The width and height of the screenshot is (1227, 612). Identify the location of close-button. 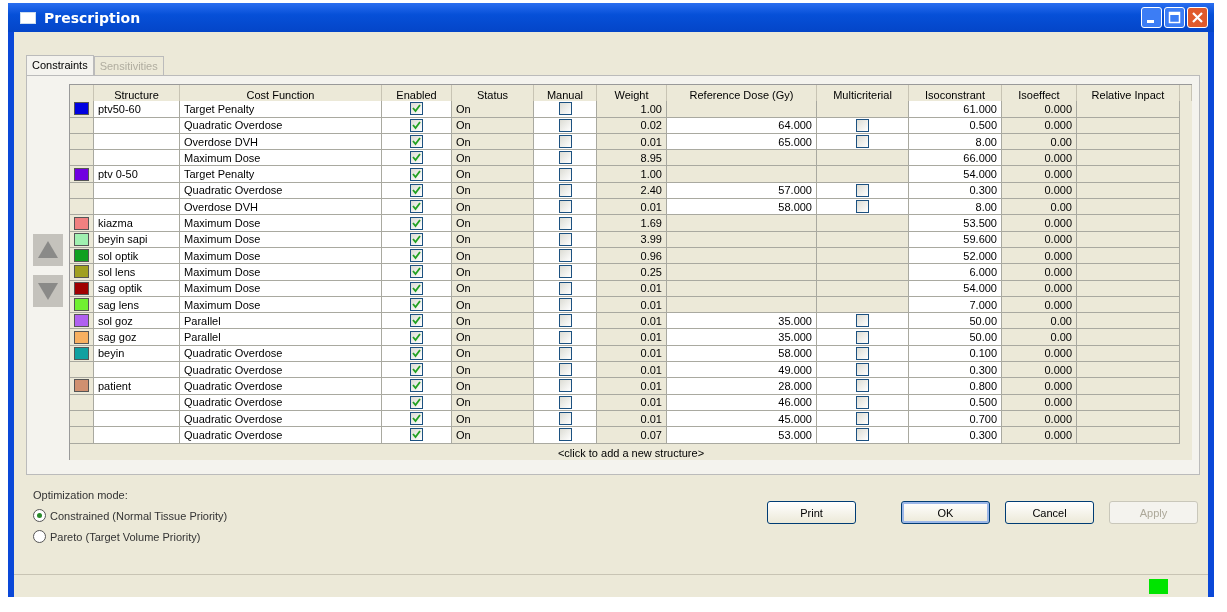
(1197, 17).